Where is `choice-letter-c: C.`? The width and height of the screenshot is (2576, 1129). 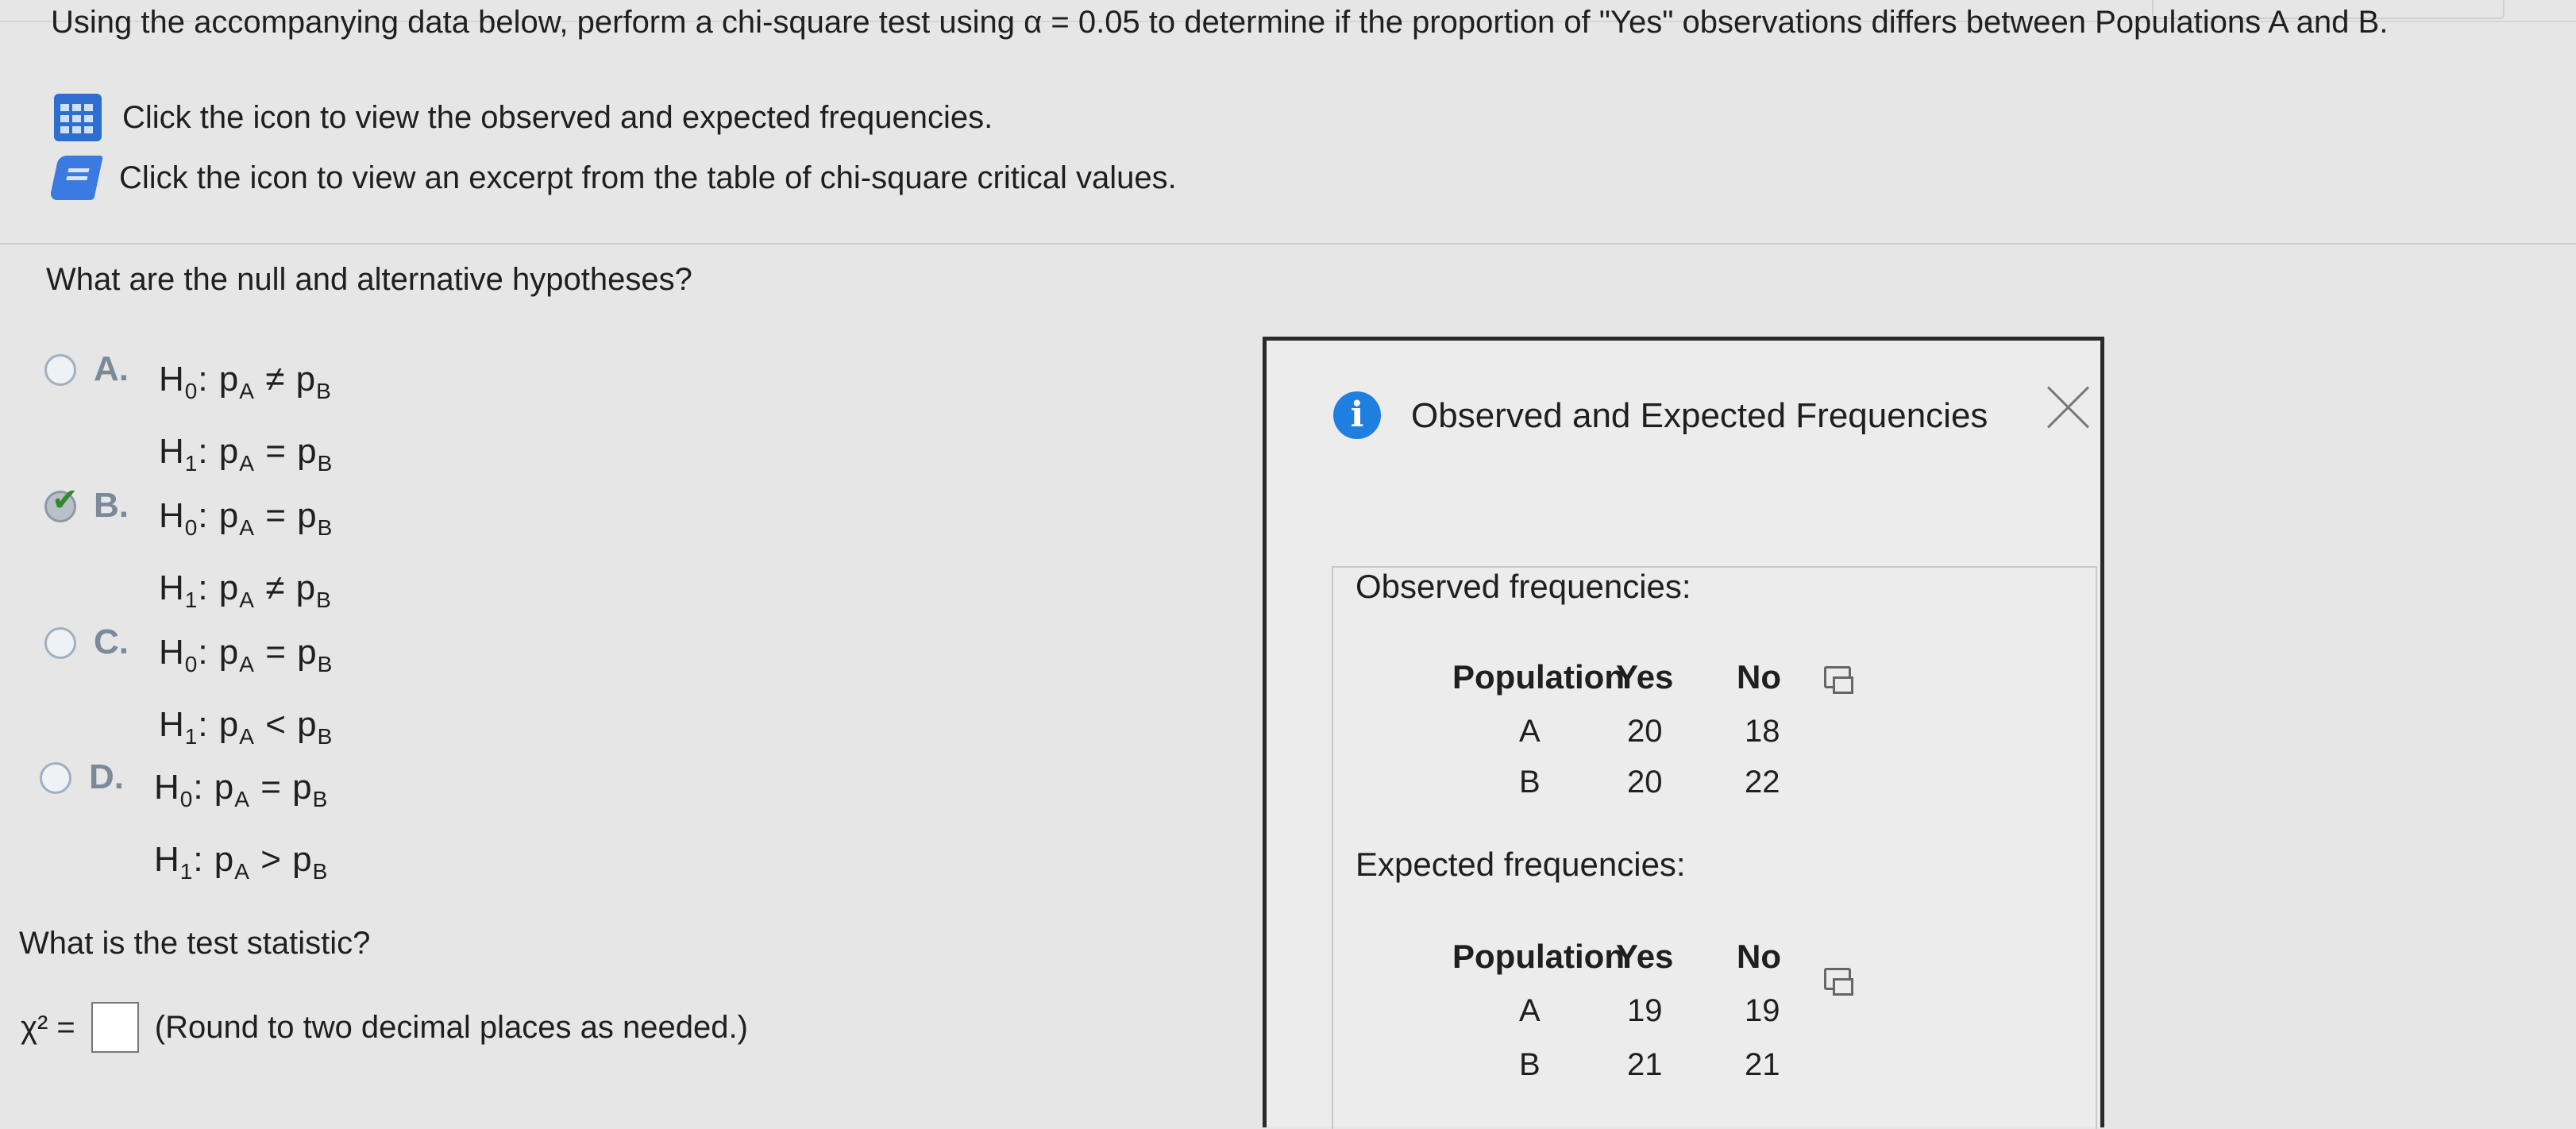 choice-letter-c: C. is located at coordinates (111, 641).